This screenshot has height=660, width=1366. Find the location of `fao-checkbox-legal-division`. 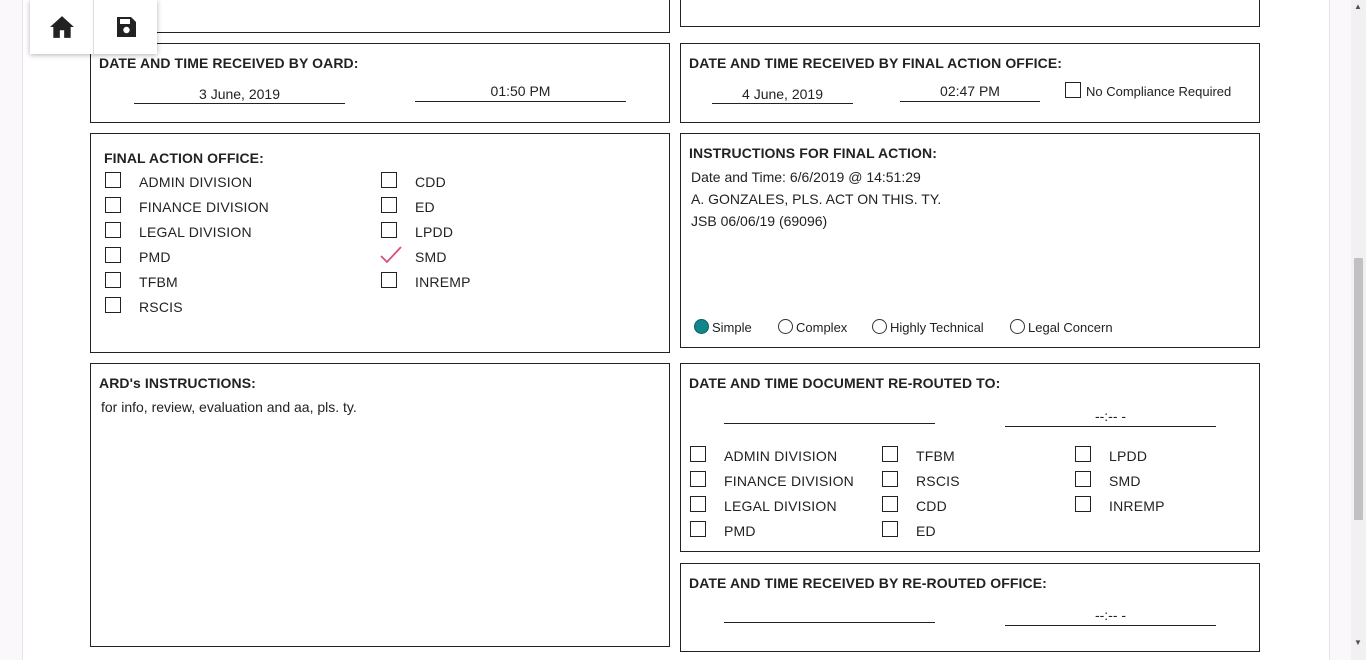

fao-checkbox-legal-division is located at coordinates (113, 230).